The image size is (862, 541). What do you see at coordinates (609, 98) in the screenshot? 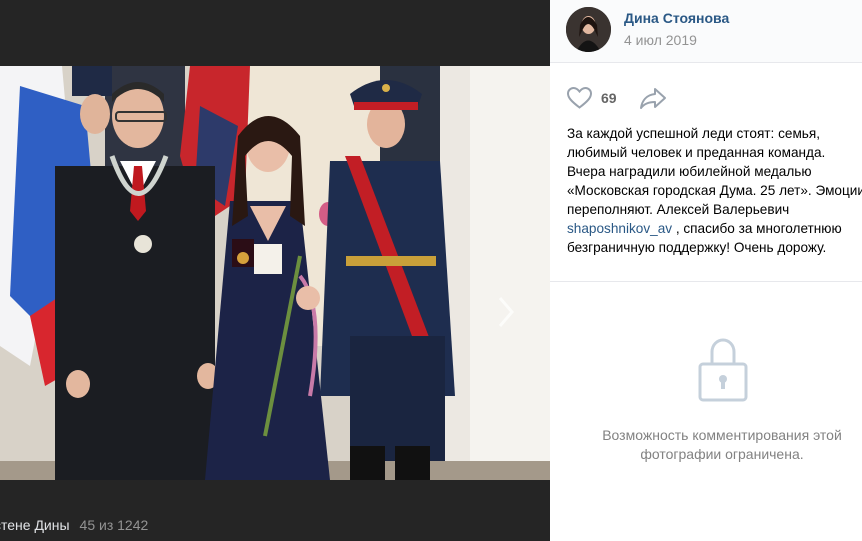
I see `like-count: 69` at bounding box center [609, 98].